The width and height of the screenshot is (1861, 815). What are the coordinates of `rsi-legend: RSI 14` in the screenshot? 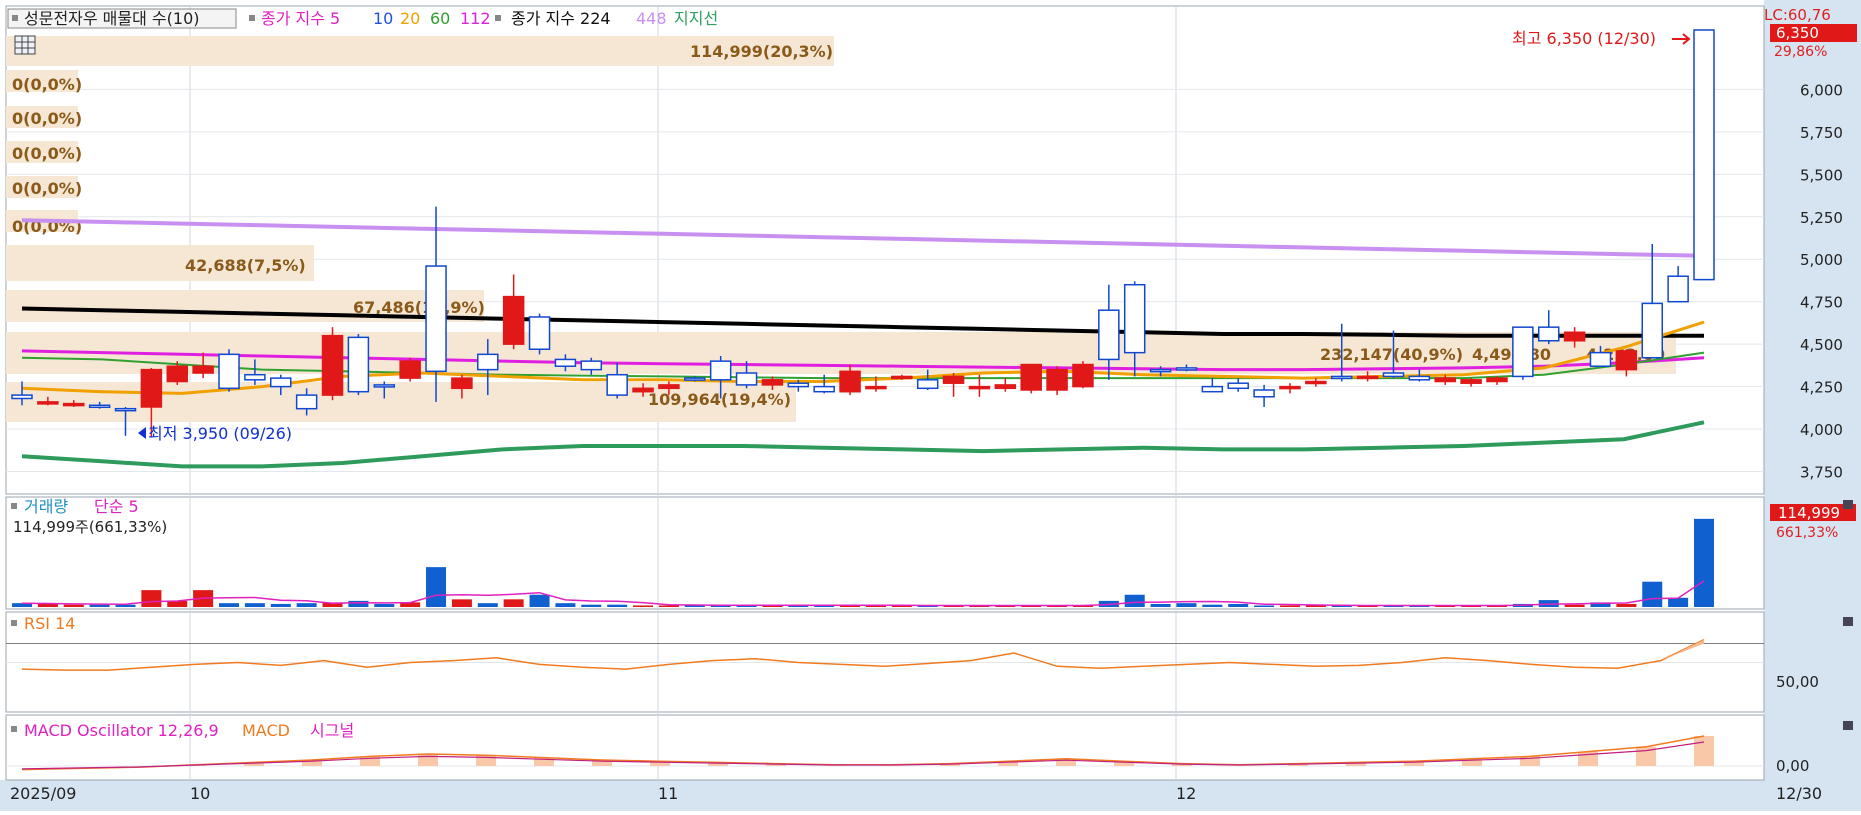 It's located at (49, 623).